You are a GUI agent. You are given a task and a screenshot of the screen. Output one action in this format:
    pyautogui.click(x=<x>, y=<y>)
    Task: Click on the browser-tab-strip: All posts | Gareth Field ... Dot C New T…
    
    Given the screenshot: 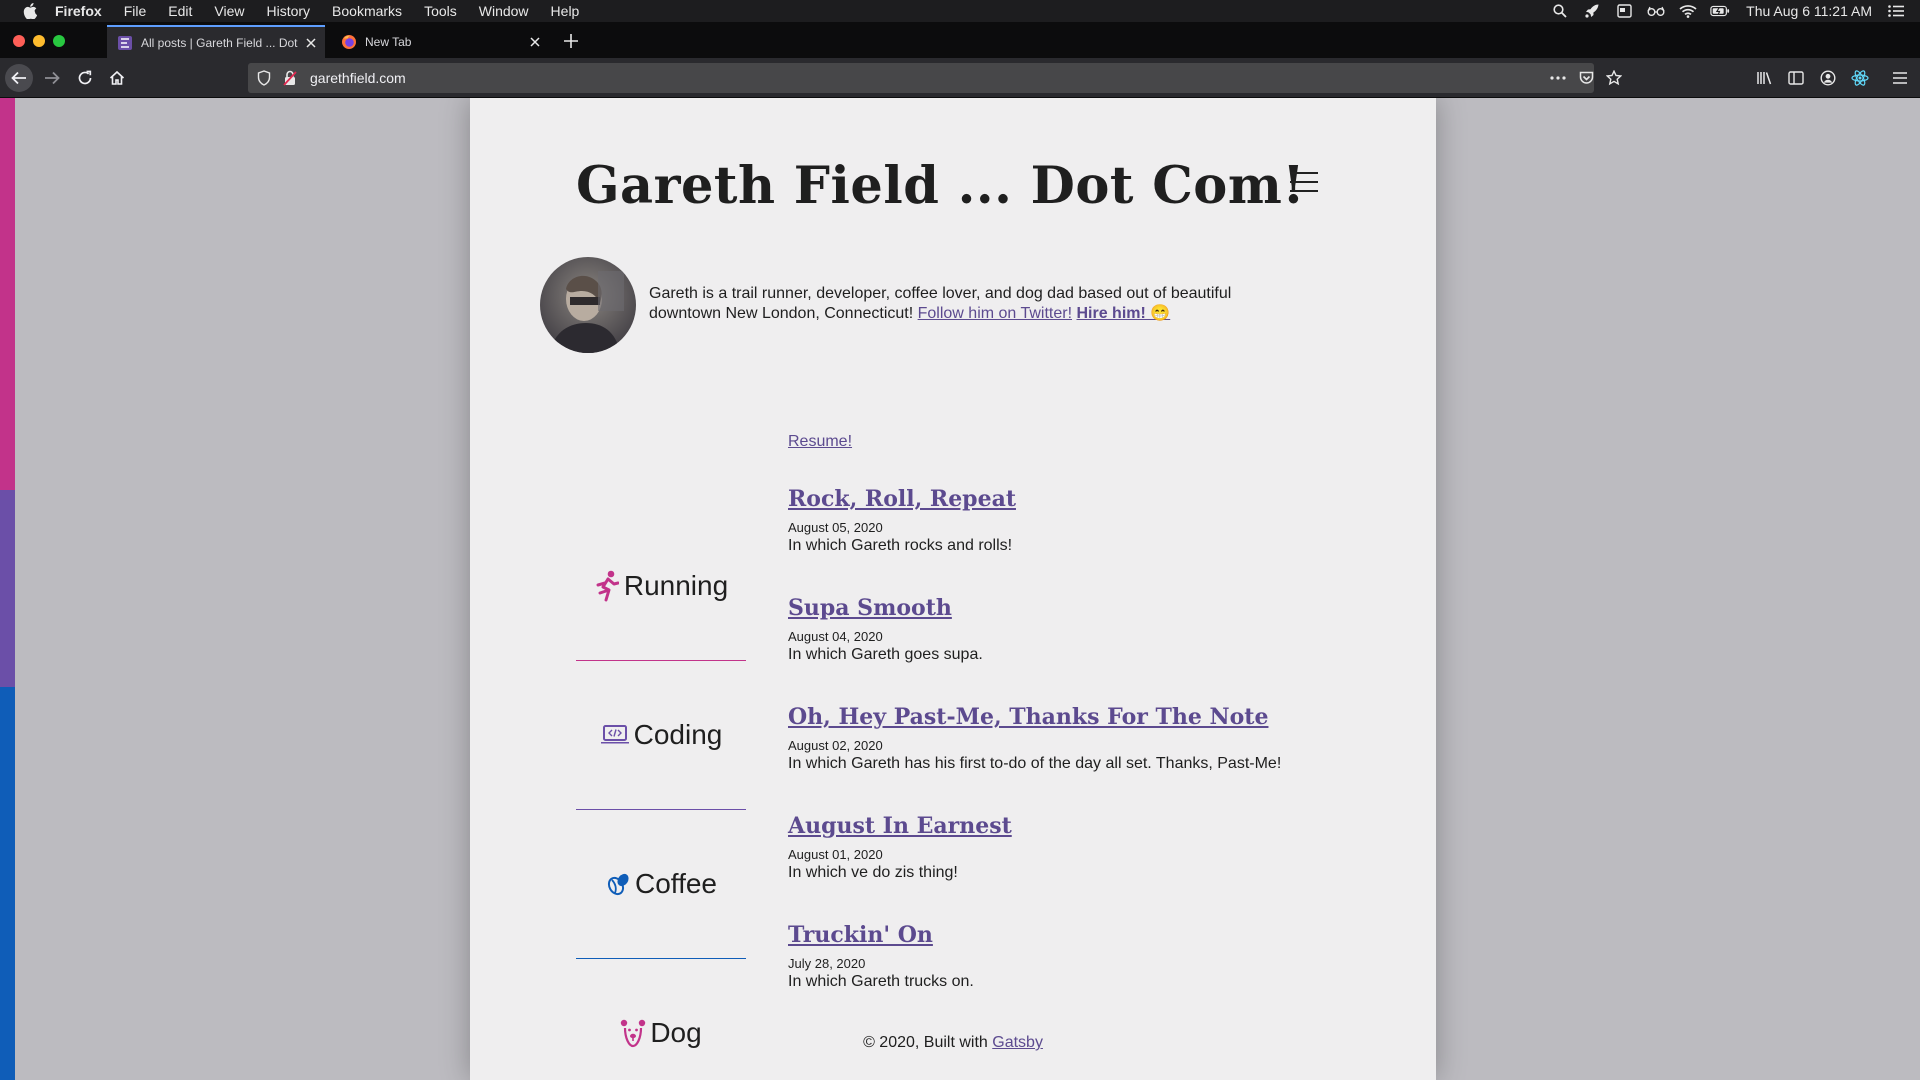 What is the action you would take?
    pyautogui.click(x=960, y=40)
    